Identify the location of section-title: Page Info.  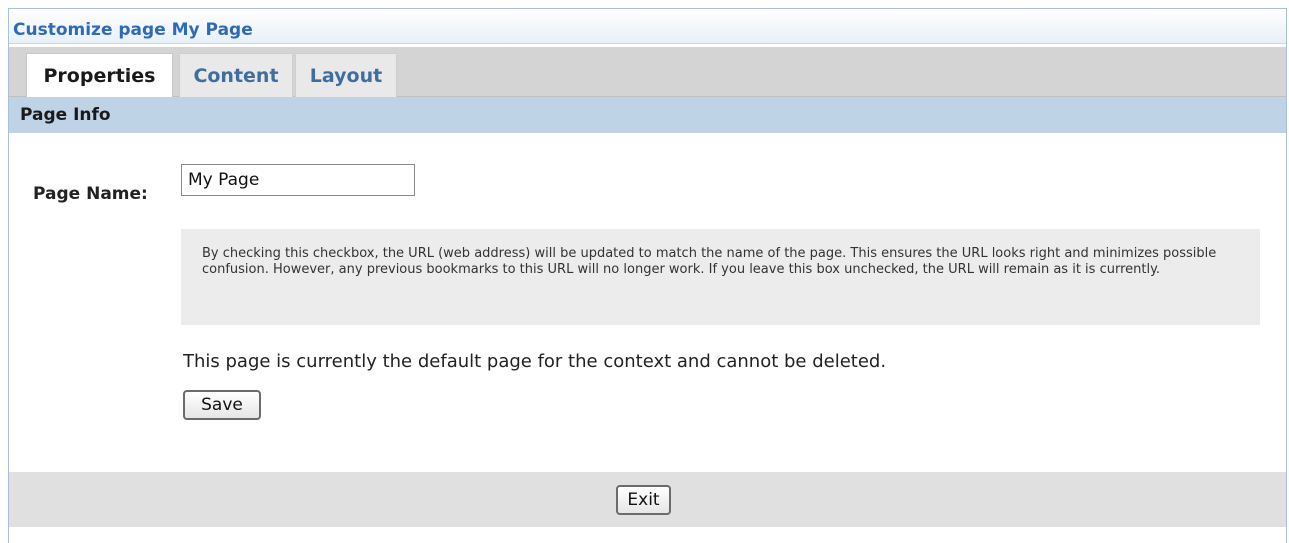
(65, 115).